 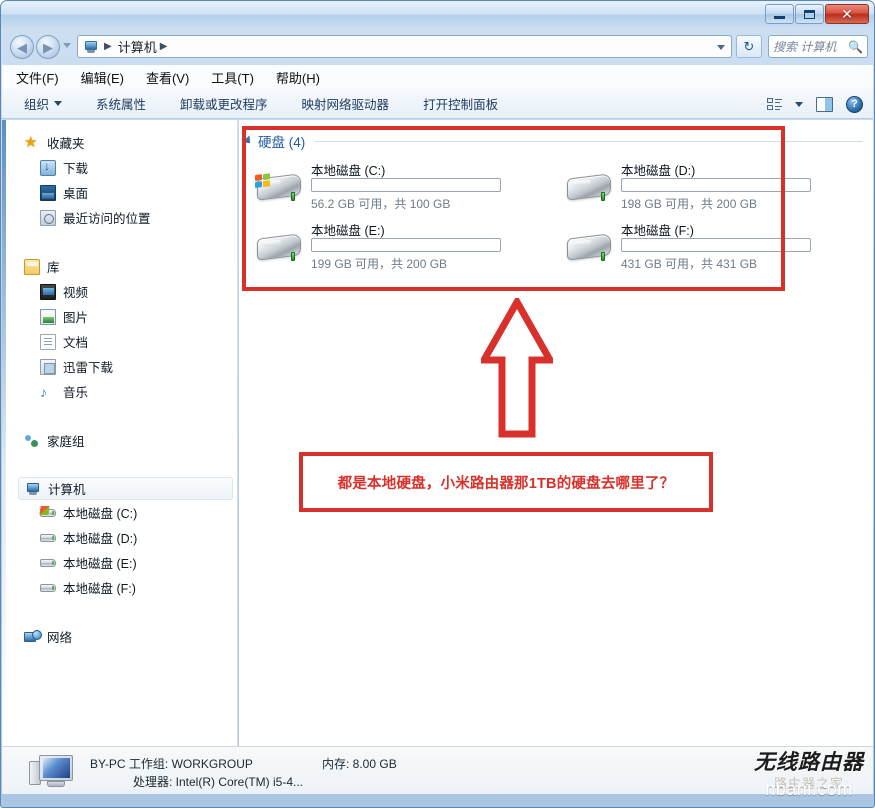 I want to click on minimize-icon, so click(x=779, y=17).